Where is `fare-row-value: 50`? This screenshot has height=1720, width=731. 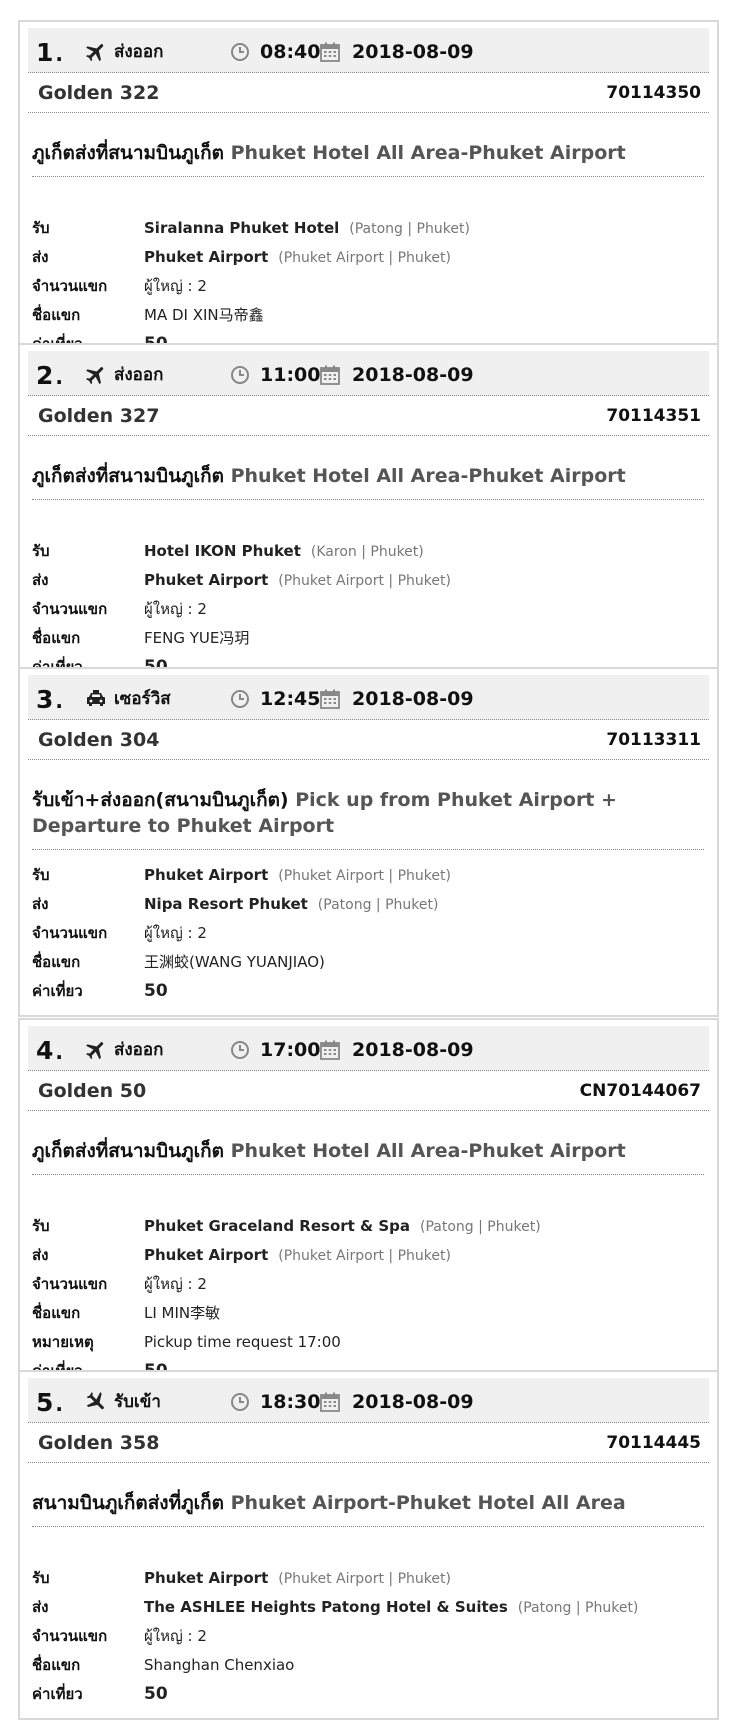 fare-row-value: 50 is located at coordinates (156, 991).